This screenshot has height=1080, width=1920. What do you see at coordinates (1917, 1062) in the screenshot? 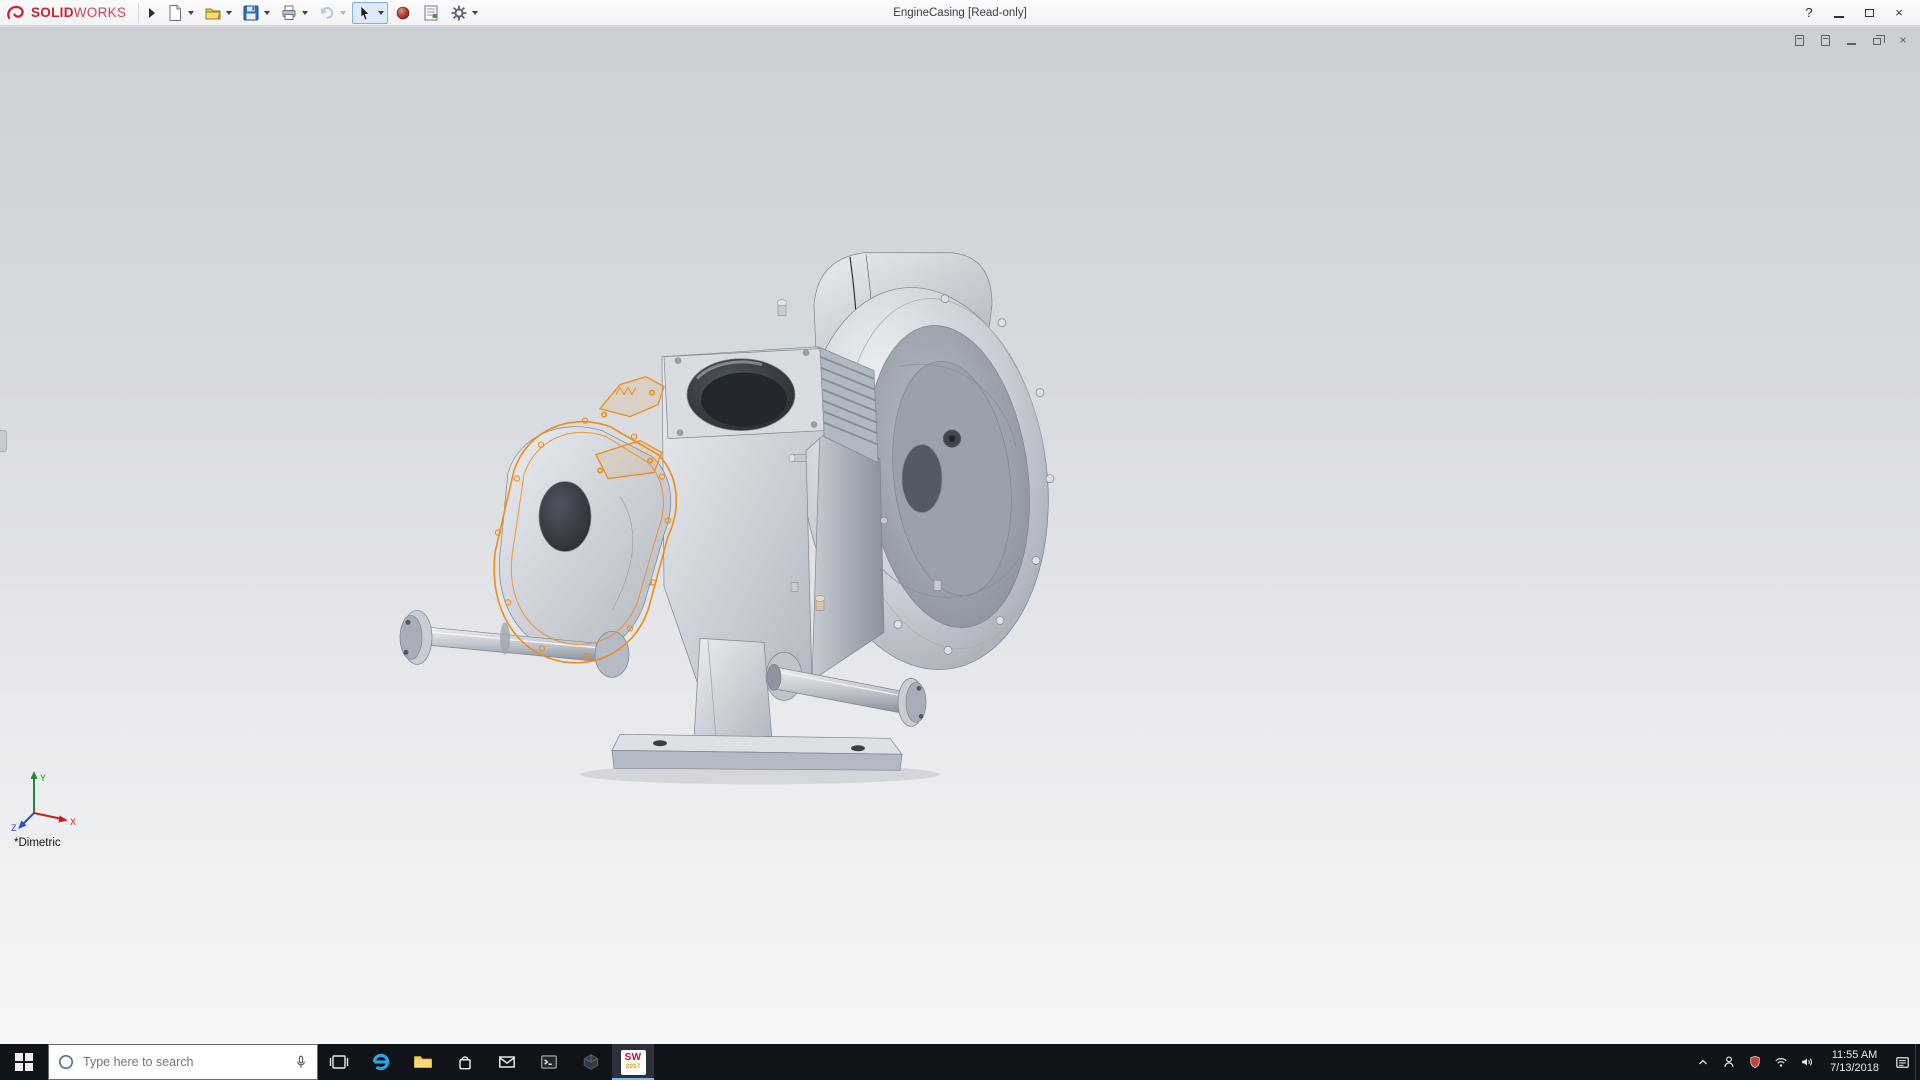
I see `show-desktop-button` at bounding box center [1917, 1062].